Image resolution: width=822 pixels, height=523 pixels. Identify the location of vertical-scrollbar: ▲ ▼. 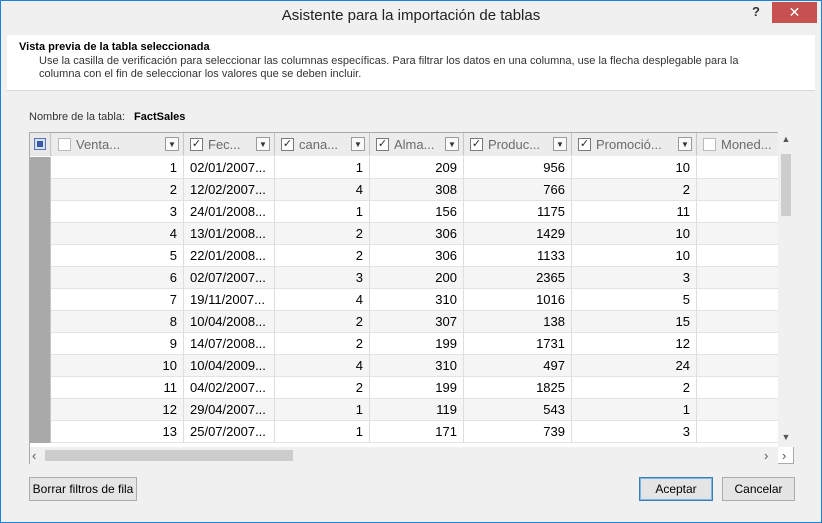
(786, 289).